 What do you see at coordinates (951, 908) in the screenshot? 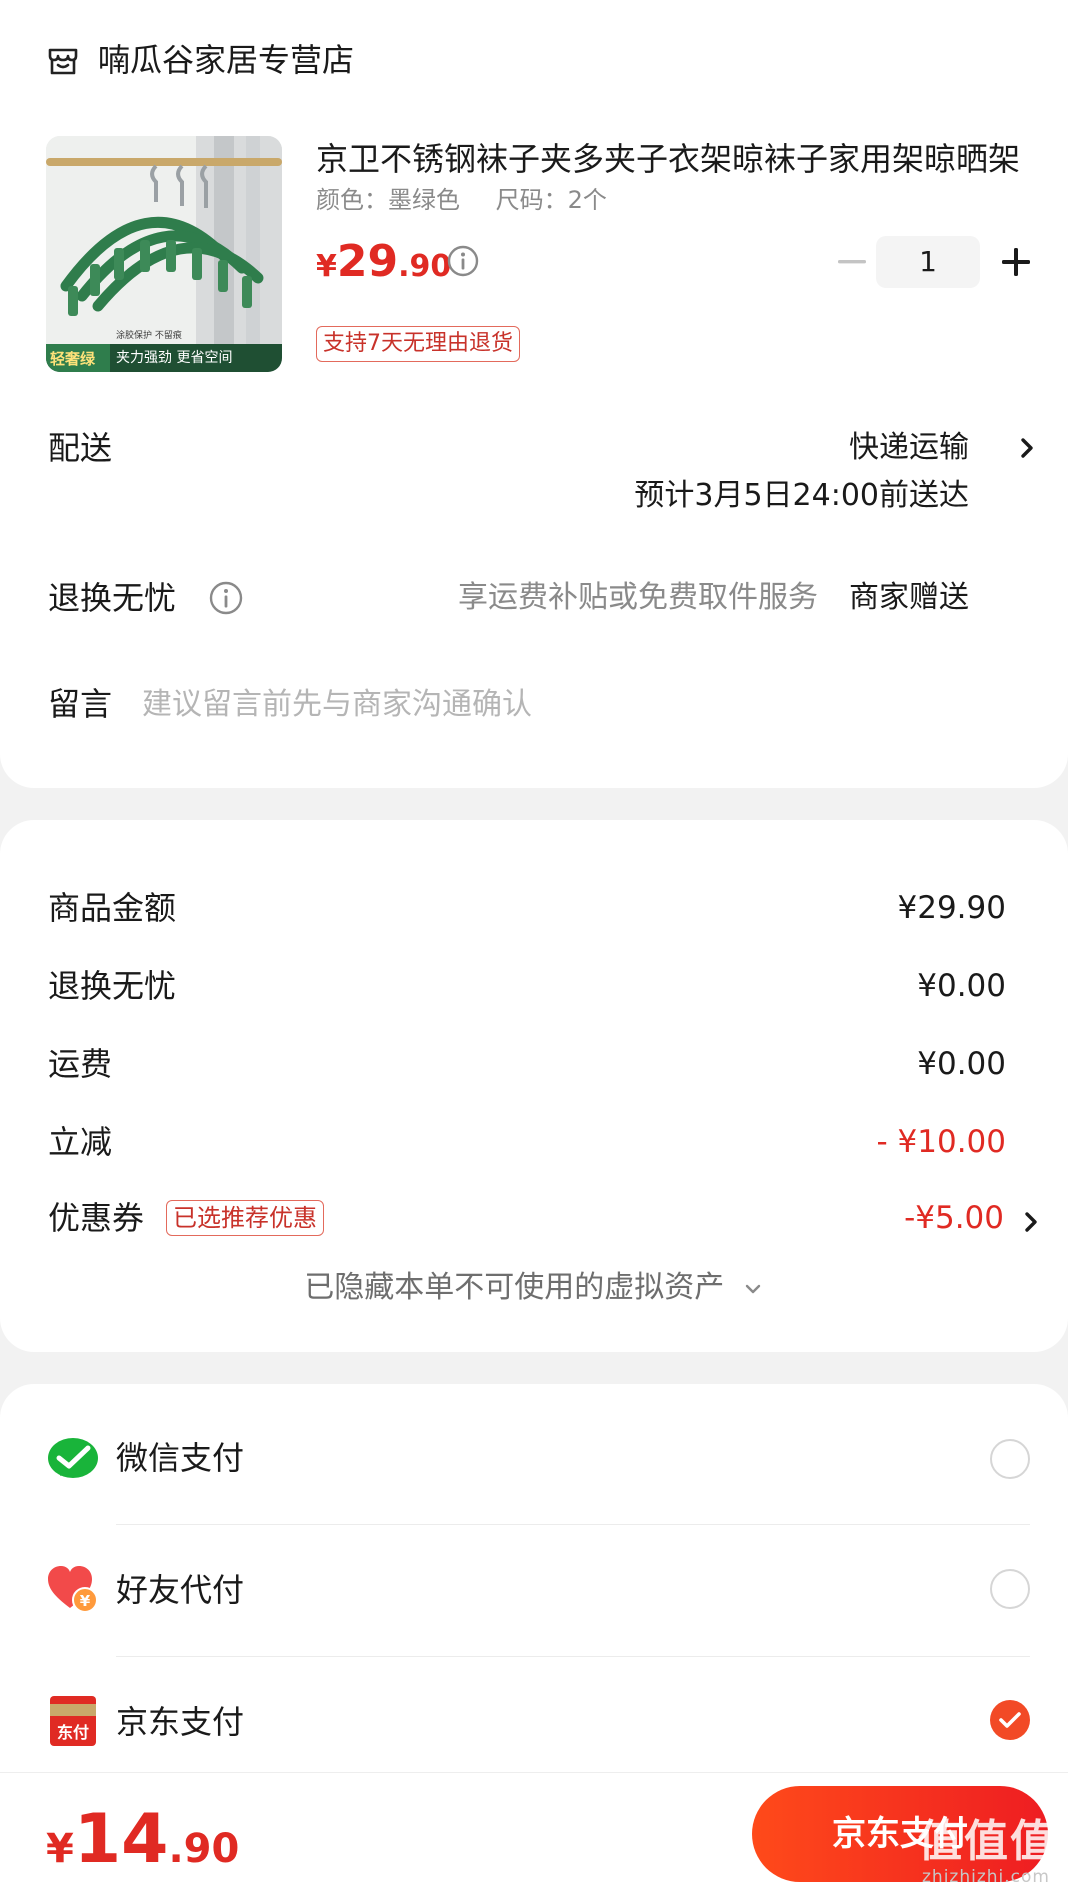
I see `amount-row-value-goods: ¥29.90` at bounding box center [951, 908].